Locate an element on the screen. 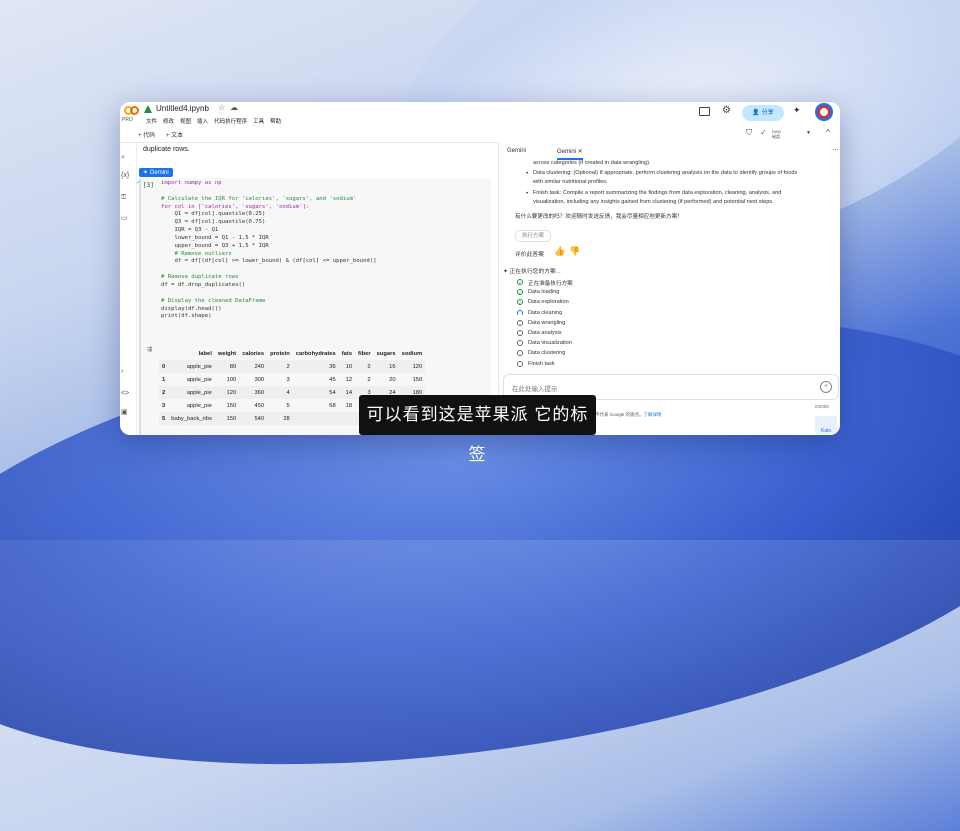 This screenshot has height=831, width=960. table-cell: 2 is located at coordinates (280, 366).